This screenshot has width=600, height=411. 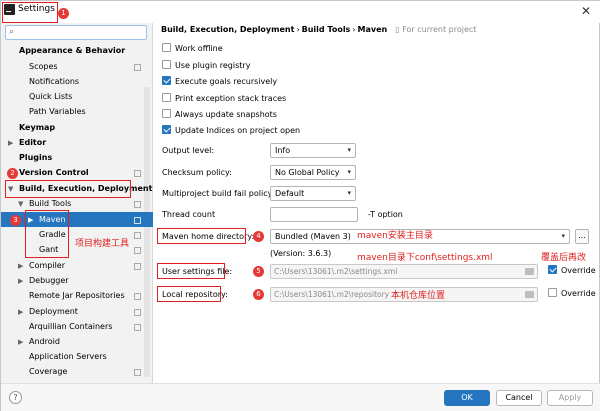 I want to click on sidebar-item-appearance: Appearance & Behavior, so click(x=72, y=51).